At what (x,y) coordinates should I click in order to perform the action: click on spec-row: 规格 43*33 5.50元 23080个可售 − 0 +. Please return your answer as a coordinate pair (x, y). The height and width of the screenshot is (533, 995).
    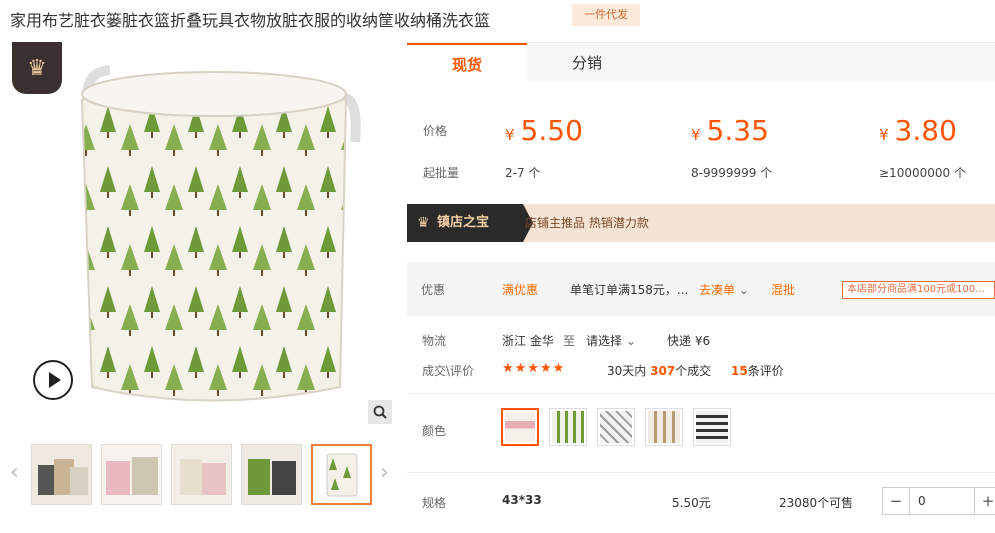
    Looking at the image, I should click on (701, 501).